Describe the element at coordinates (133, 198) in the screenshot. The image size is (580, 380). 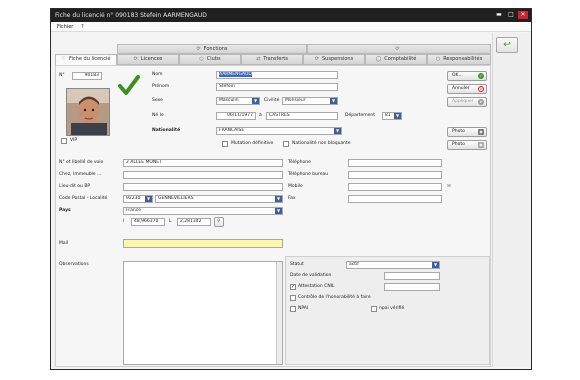
I see `cp-value: 92230` at that location.